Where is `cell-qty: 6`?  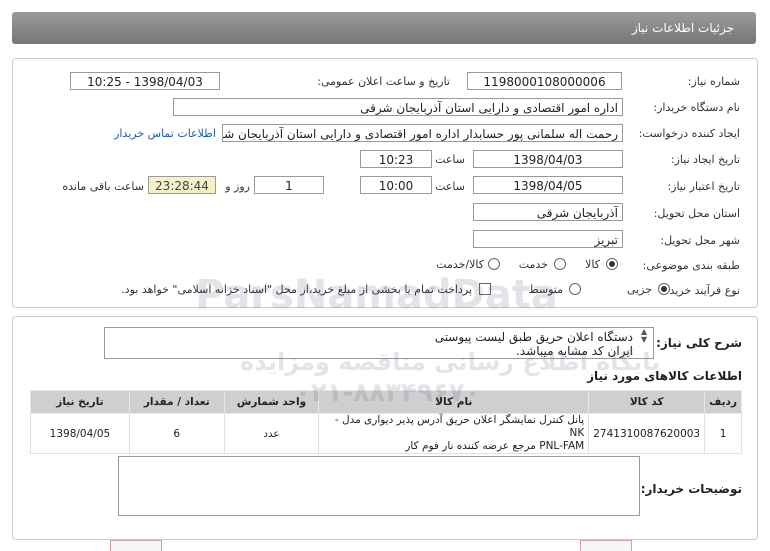
cell-qty: 6 is located at coordinates (176, 433).